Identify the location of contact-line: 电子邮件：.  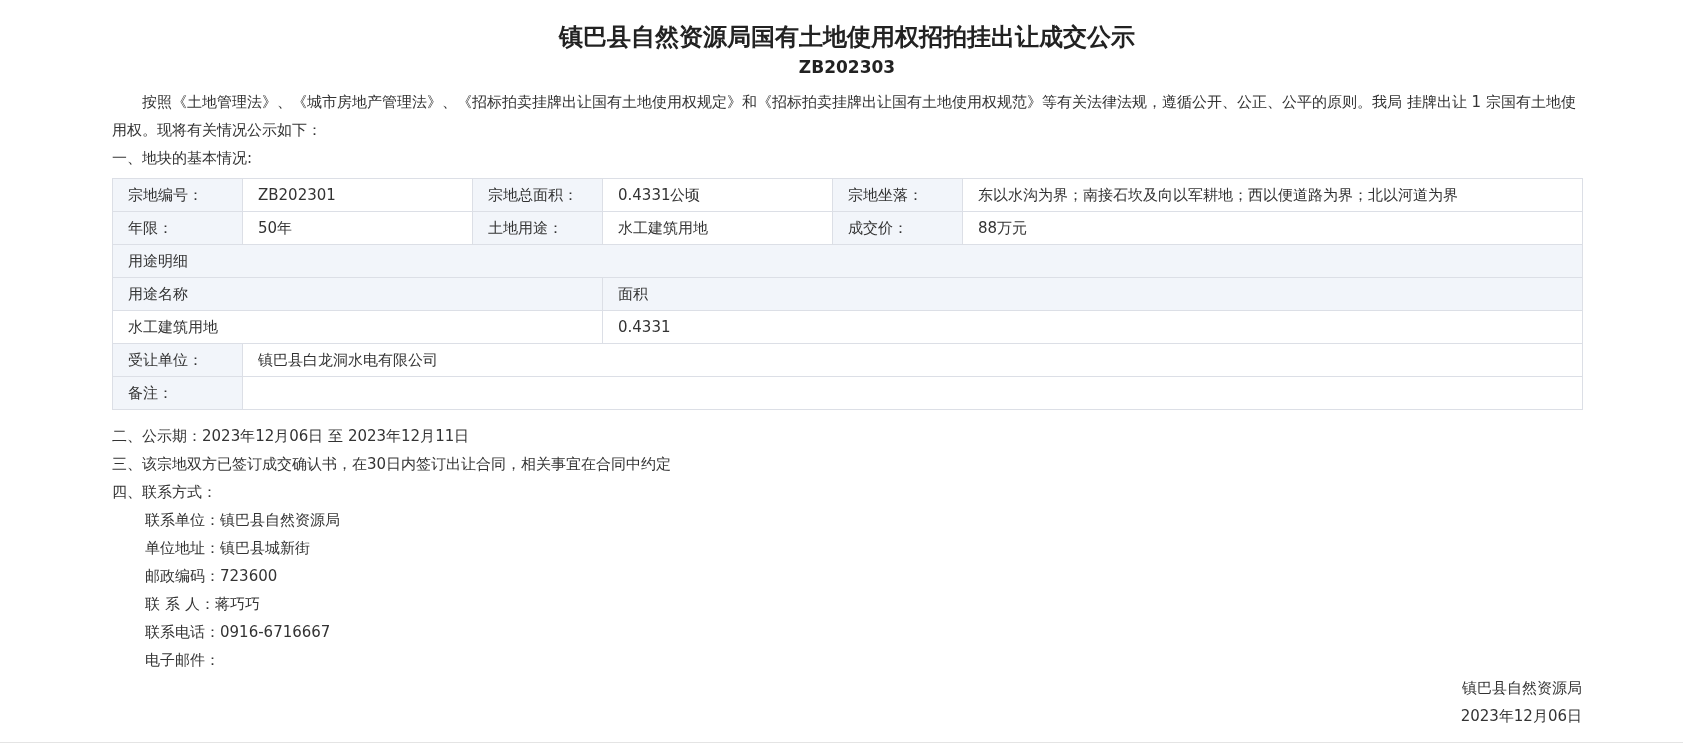
(182, 660).